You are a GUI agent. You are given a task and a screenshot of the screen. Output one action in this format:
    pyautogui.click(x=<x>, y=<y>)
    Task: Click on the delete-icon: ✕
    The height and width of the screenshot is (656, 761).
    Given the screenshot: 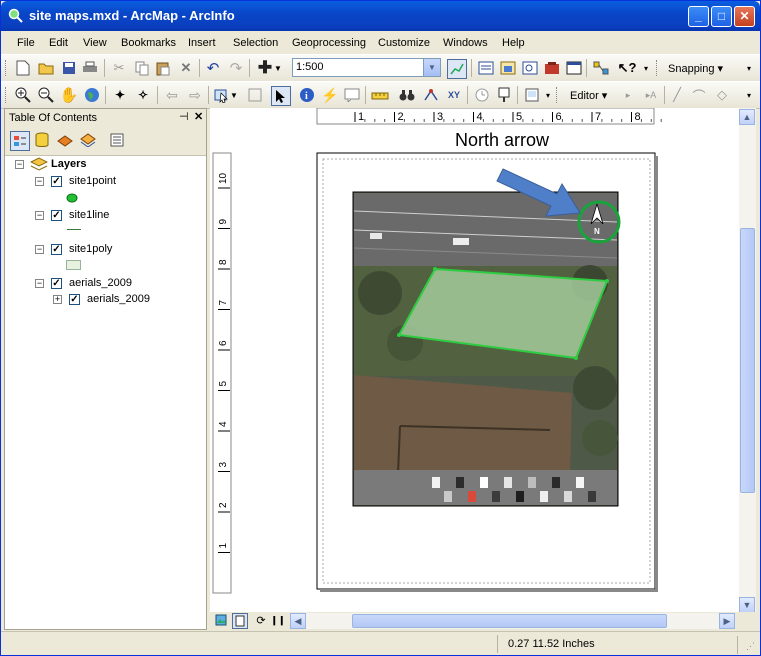 What is the action you would take?
    pyautogui.click(x=186, y=68)
    